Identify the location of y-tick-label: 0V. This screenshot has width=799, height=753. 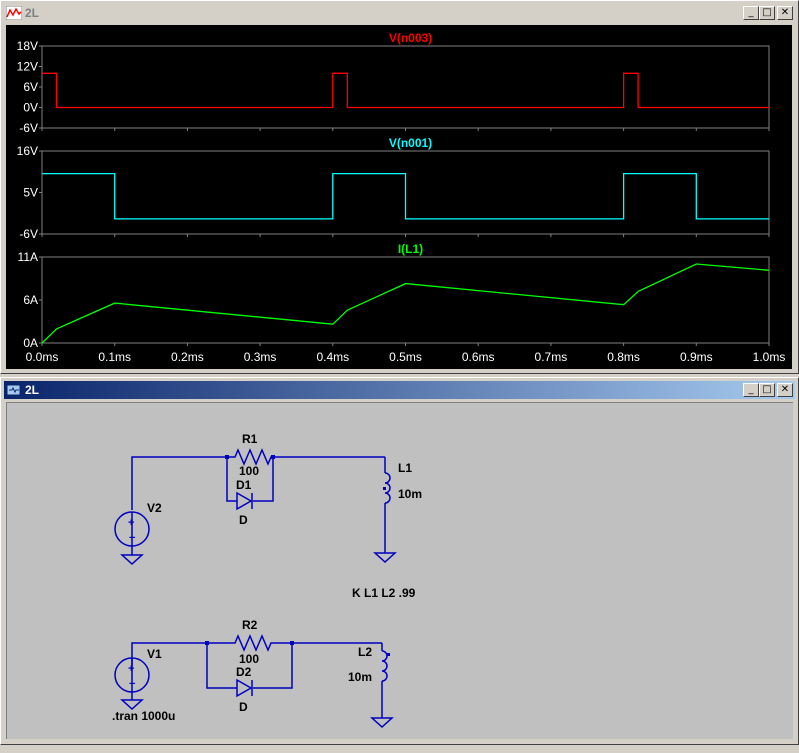
(30, 108).